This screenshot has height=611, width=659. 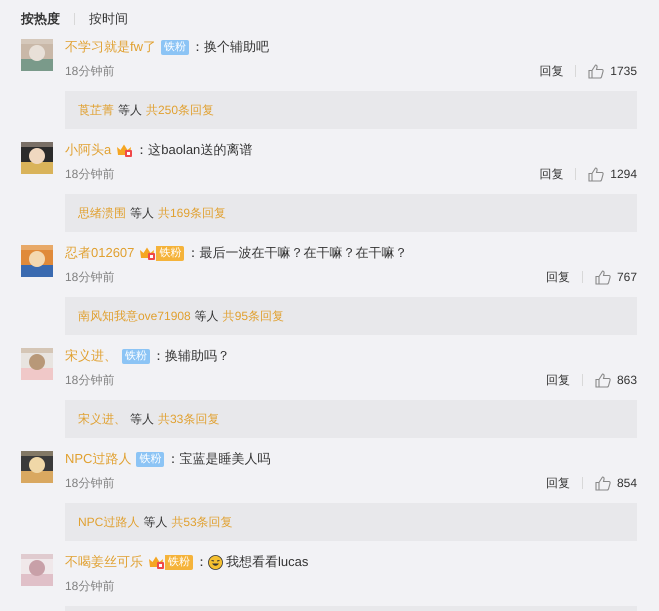 I want to click on user-name: 宋义进、, so click(x=91, y=356).